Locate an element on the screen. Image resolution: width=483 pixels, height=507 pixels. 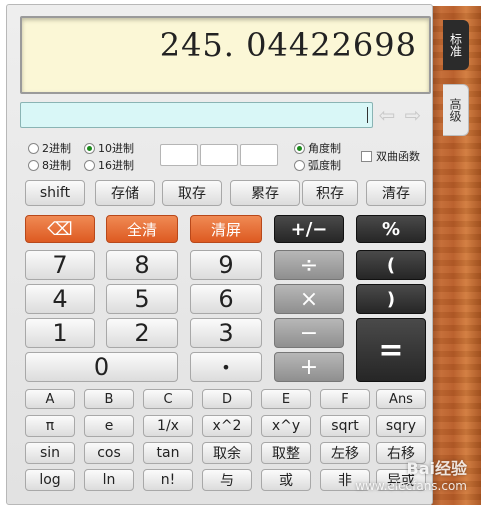
memory-multiply-button: 积存 is located at coordinates (330, 193).